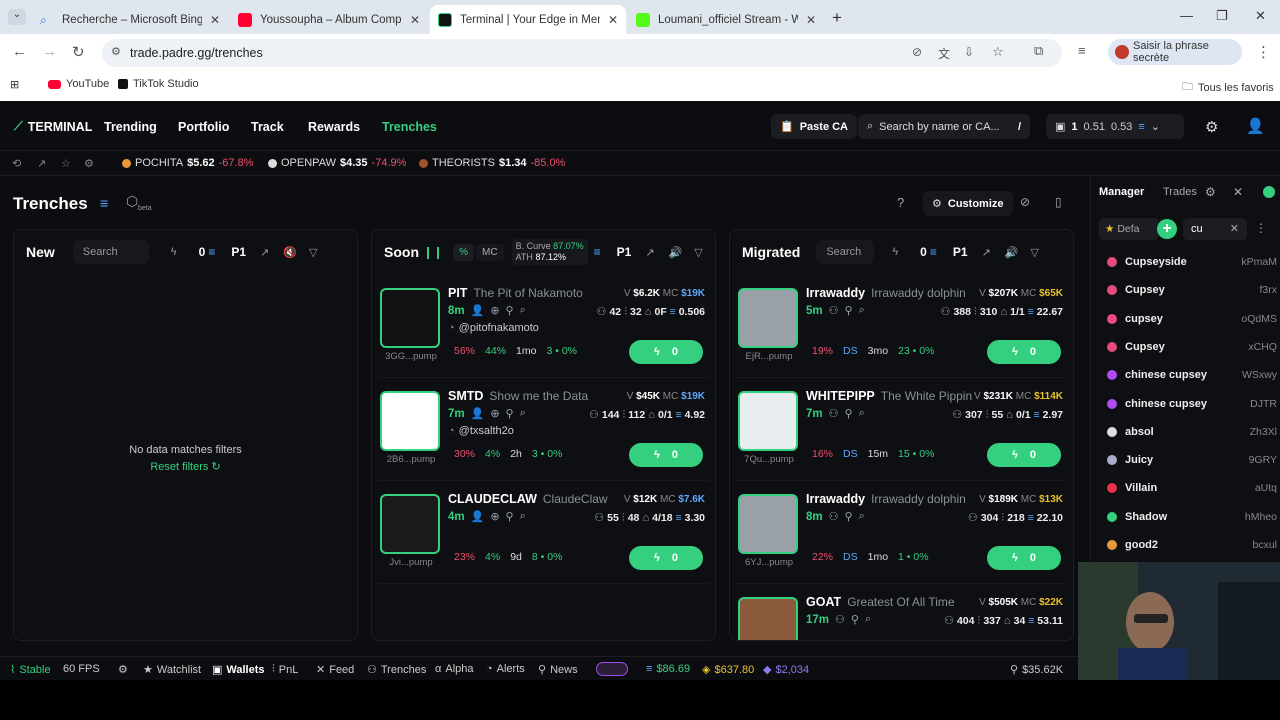  I want to click on wallet-row: absol Zh3Xl, so click(1192, 432).